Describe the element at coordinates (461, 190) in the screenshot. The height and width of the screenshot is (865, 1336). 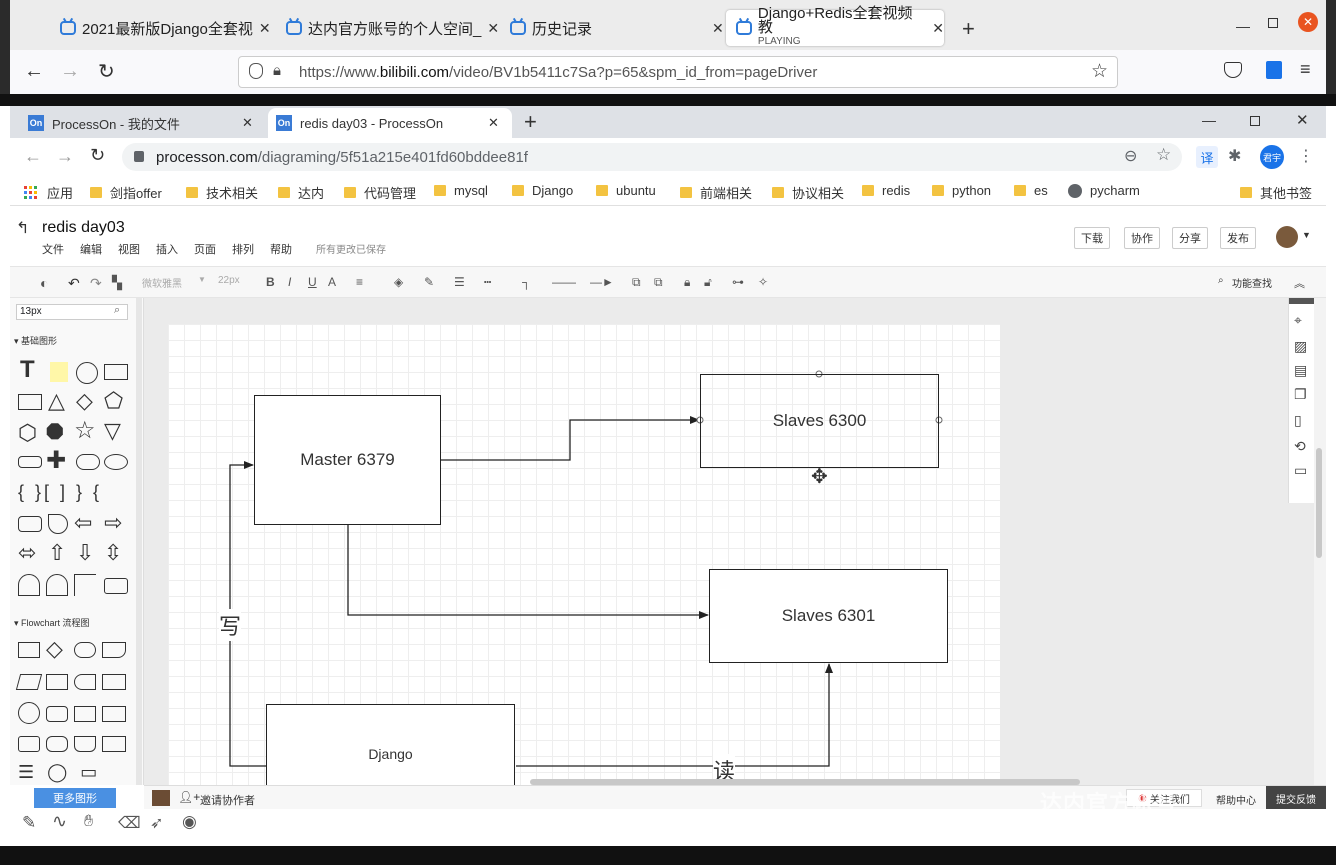
I see `bookmark-folder: mysql` at that location.